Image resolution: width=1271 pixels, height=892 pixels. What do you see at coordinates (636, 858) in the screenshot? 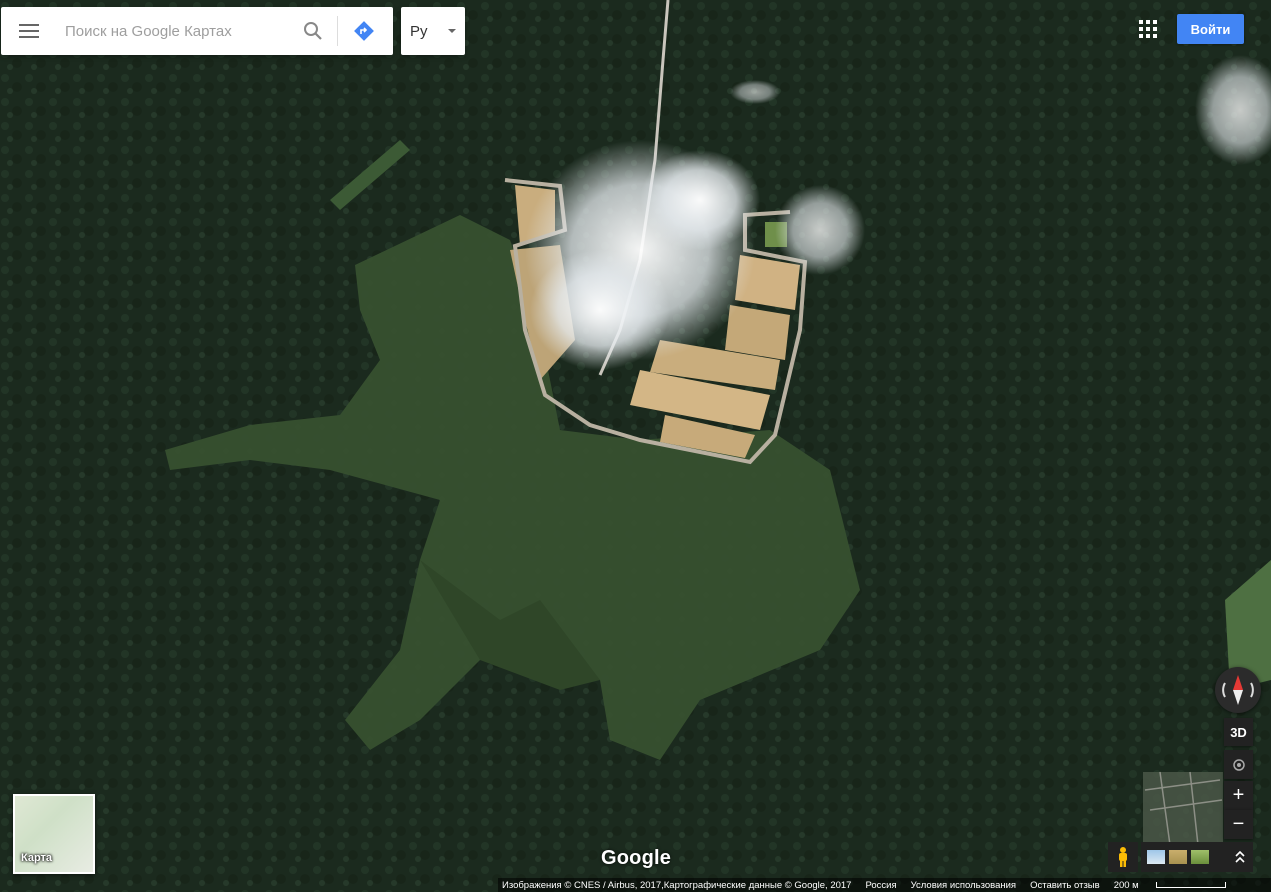
I see `google-logo: Google` at bounding box center [636, 858].